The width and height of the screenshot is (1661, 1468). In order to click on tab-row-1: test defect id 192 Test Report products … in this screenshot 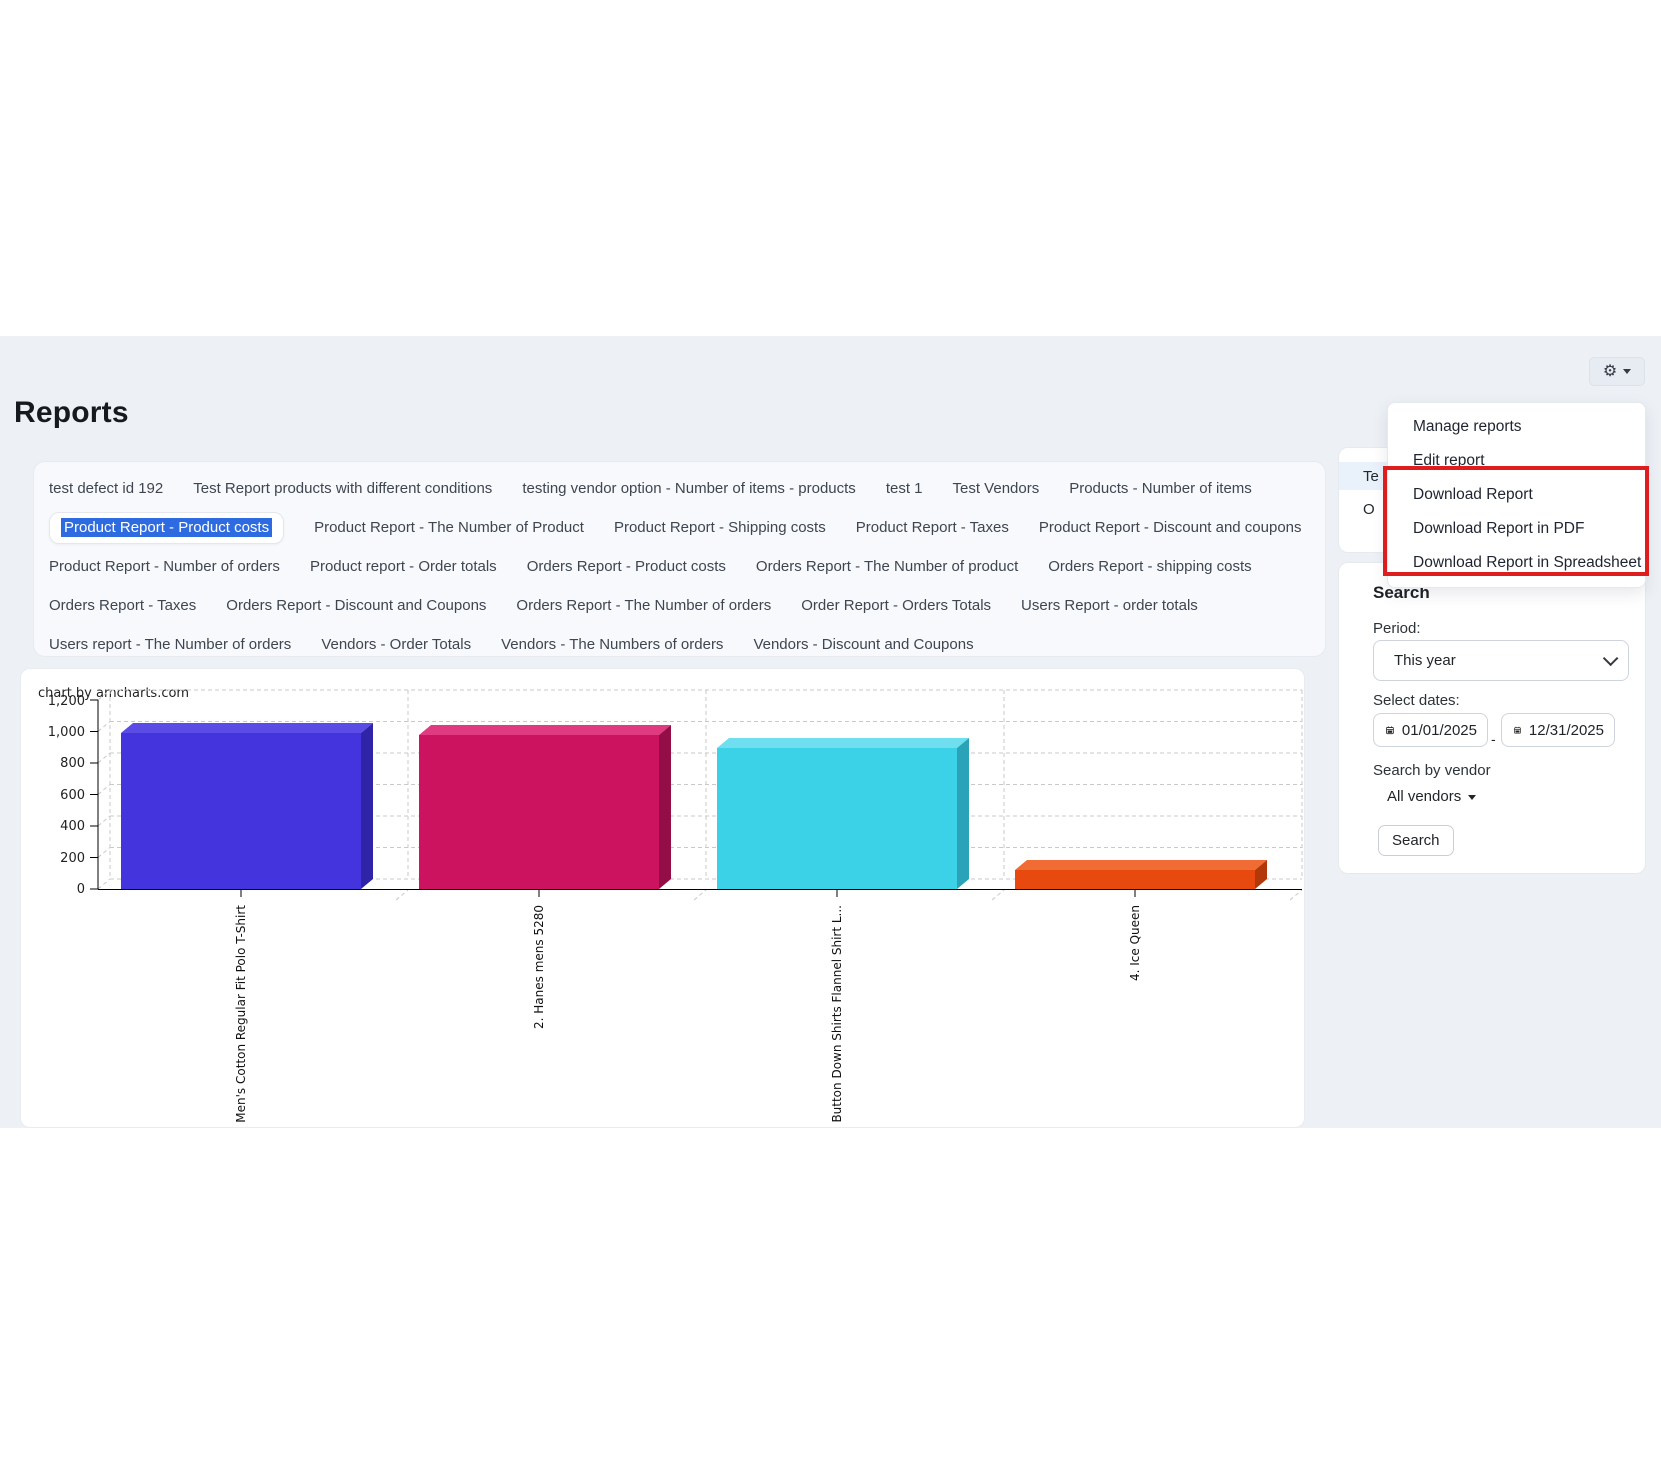, I will do `click(687, 488)`.